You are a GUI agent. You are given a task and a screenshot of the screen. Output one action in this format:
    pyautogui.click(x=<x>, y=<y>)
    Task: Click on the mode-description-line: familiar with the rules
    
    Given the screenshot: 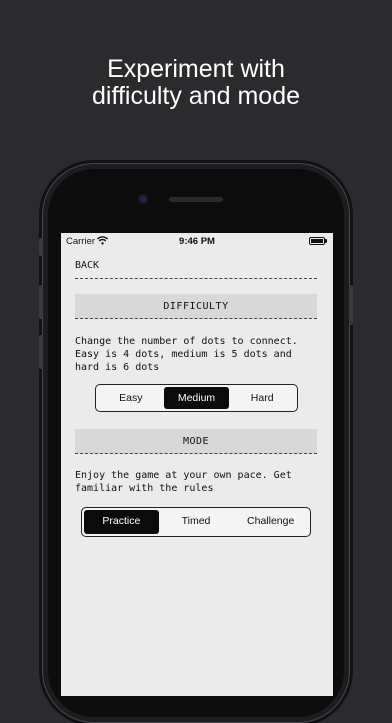 What is the action you would take?
    pyautogui.click(x=144, y=488)
    